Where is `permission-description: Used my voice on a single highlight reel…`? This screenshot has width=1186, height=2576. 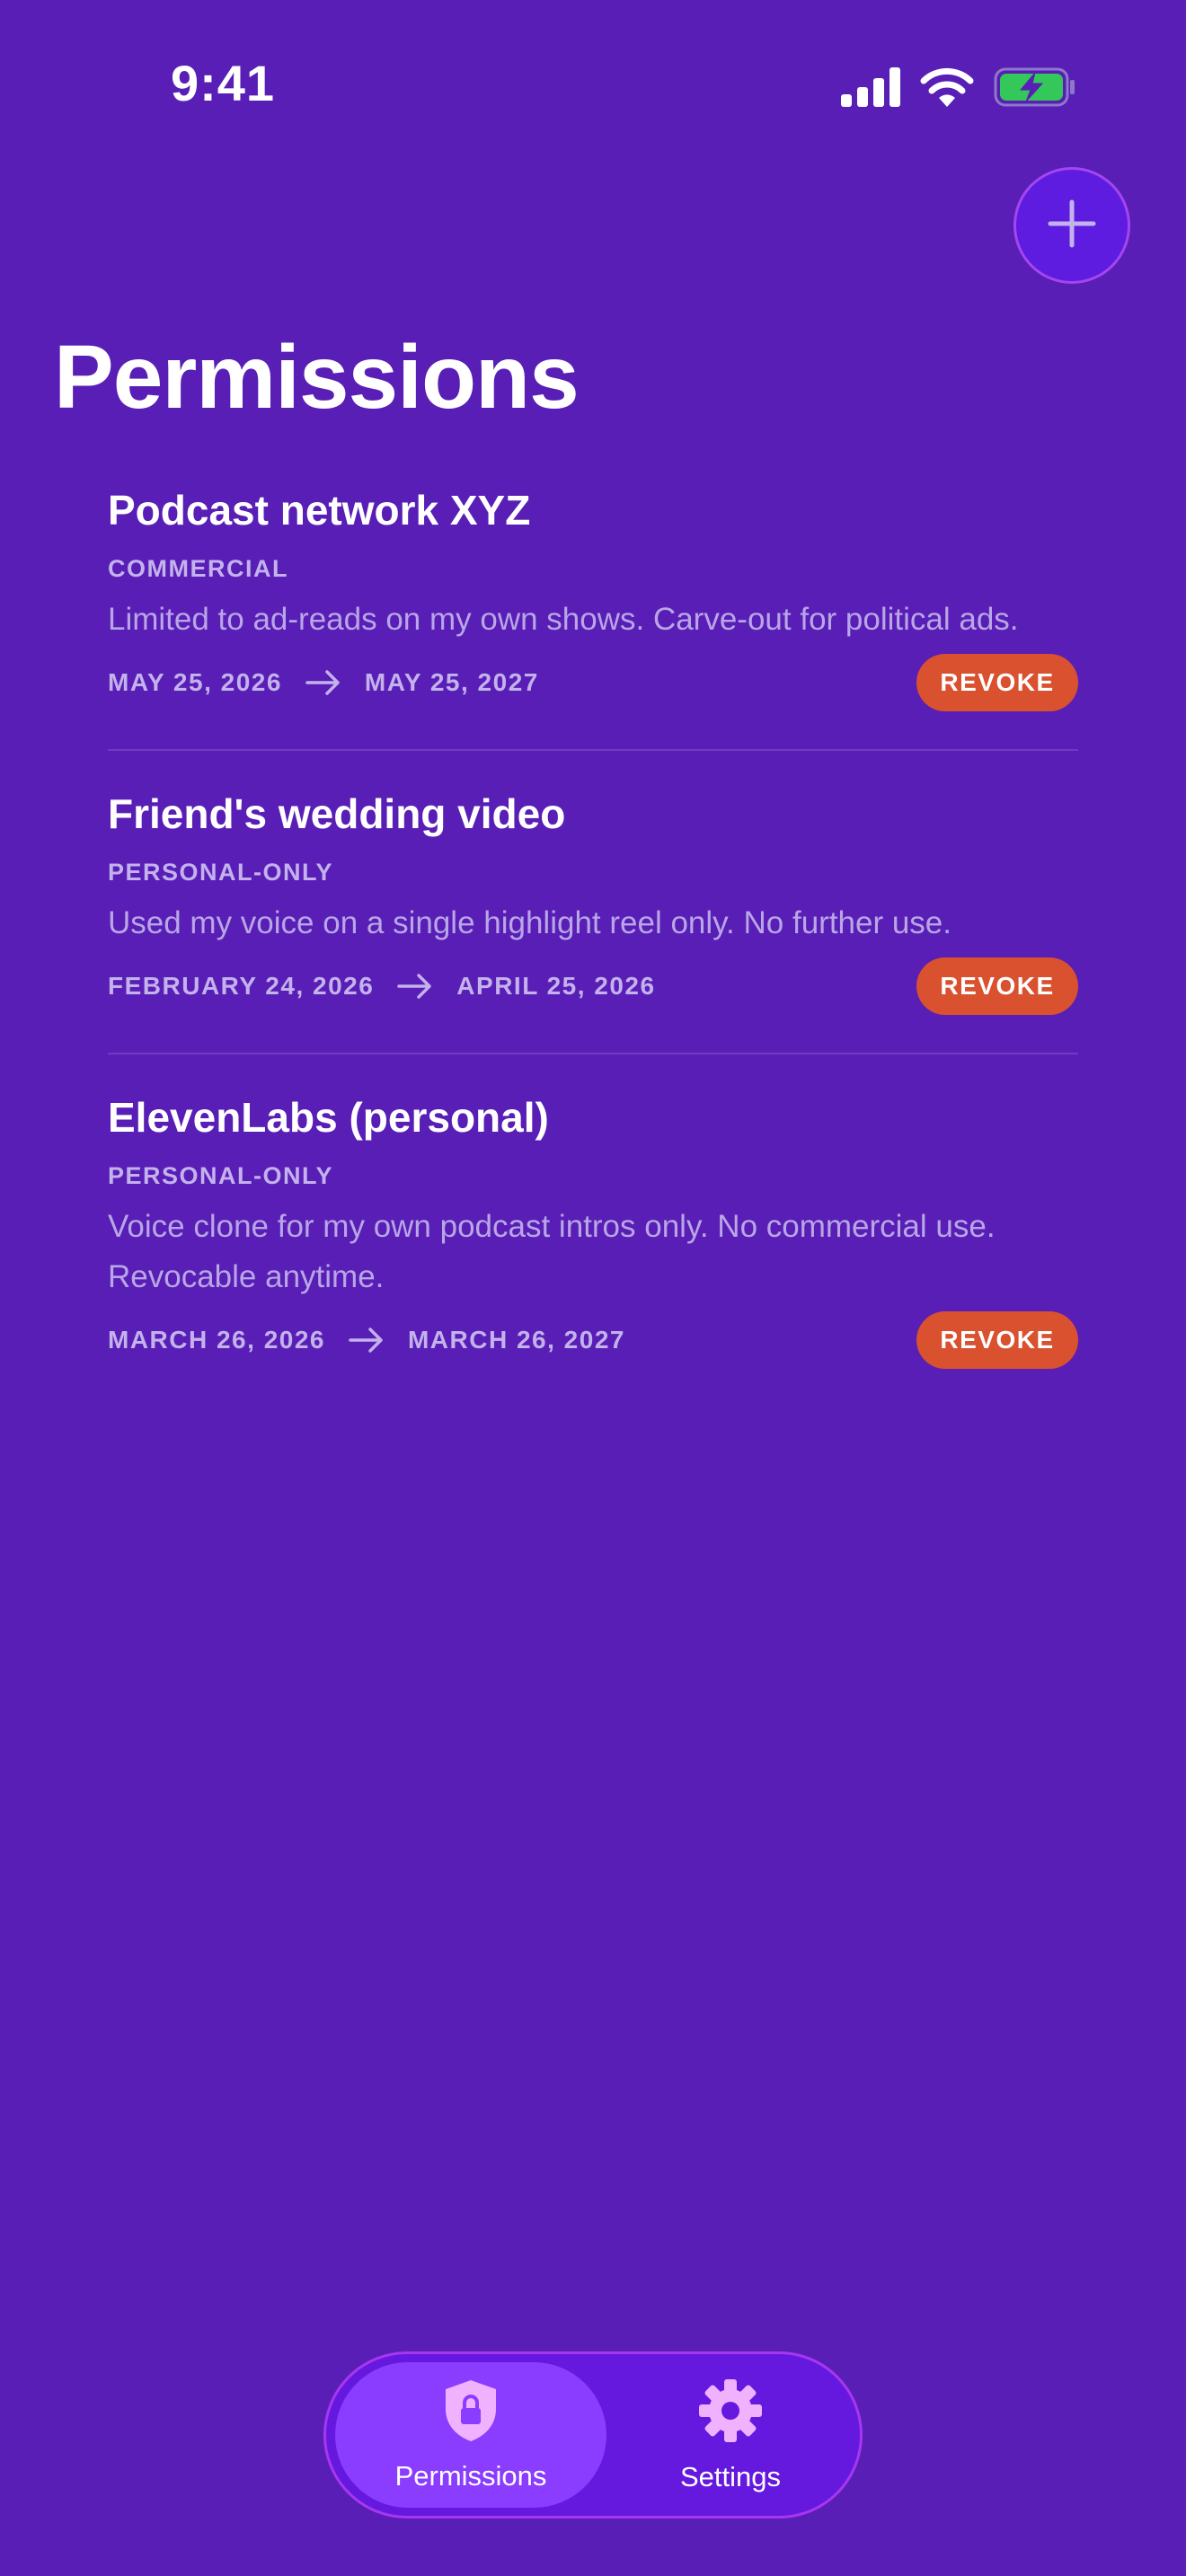
permission-description: Used my voice on a single highlight reel… is located at coordinates (530, 922).